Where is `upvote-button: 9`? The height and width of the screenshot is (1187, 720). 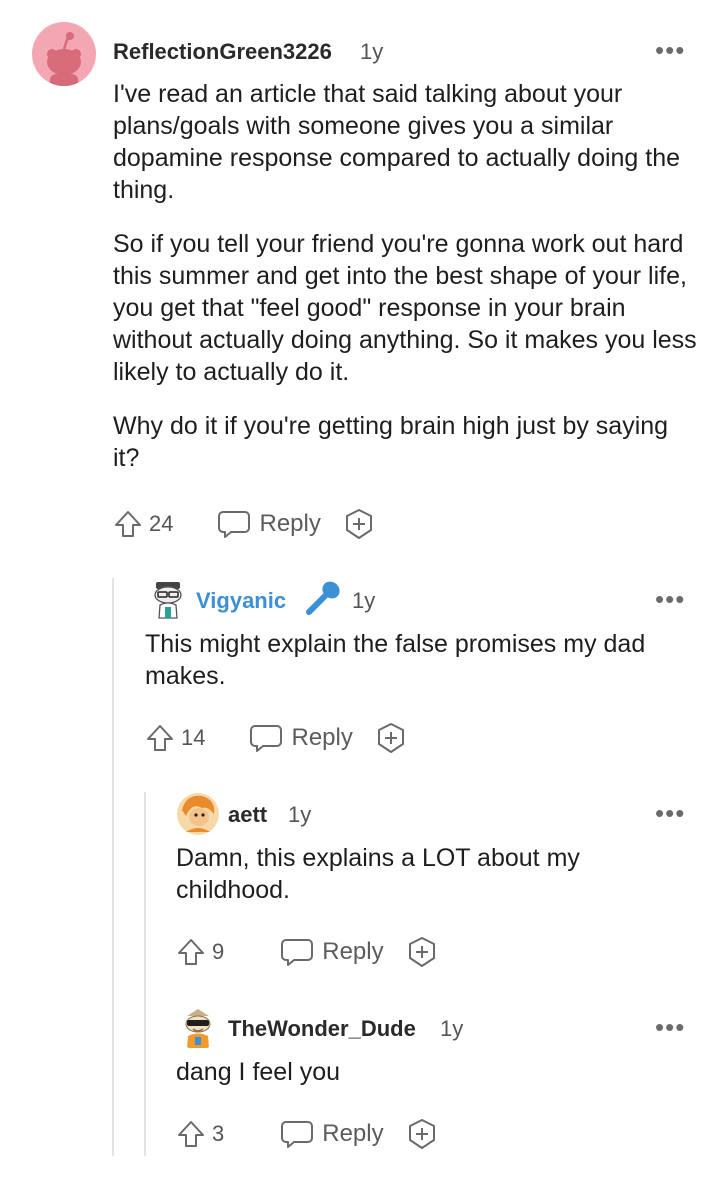 upvote-button: 9 is located at coordinates (200, 952).